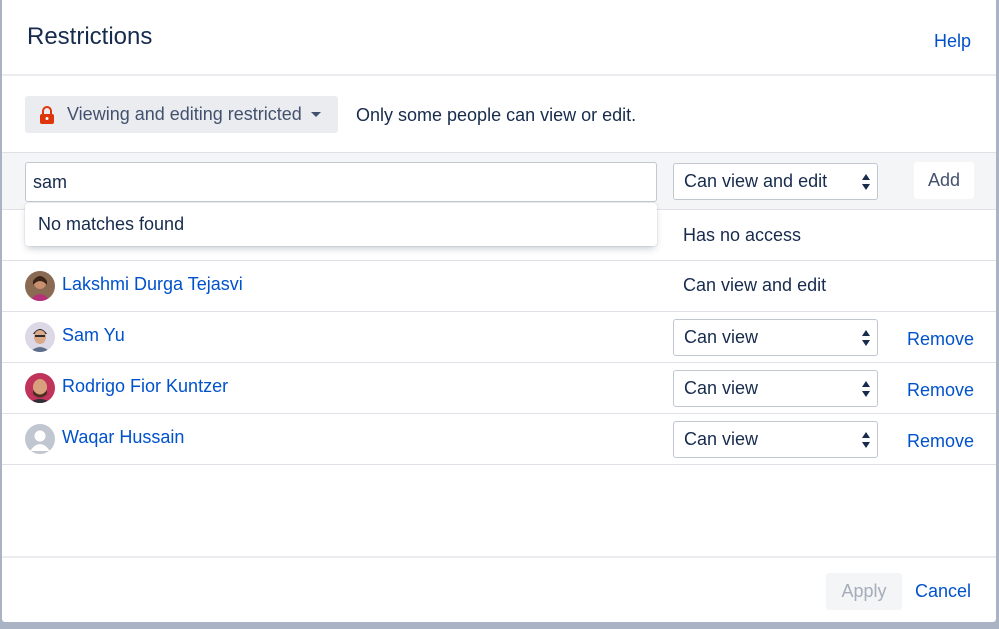 Image resolution: width=999 pixels, height=629 pixels. I want to click on user-name-link: Sam Yu, so click(93, 335).